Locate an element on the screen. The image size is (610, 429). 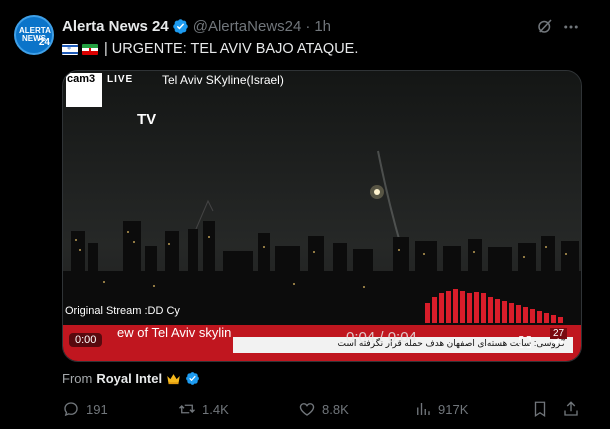
grok-icon is located at coordinates (545, 26).